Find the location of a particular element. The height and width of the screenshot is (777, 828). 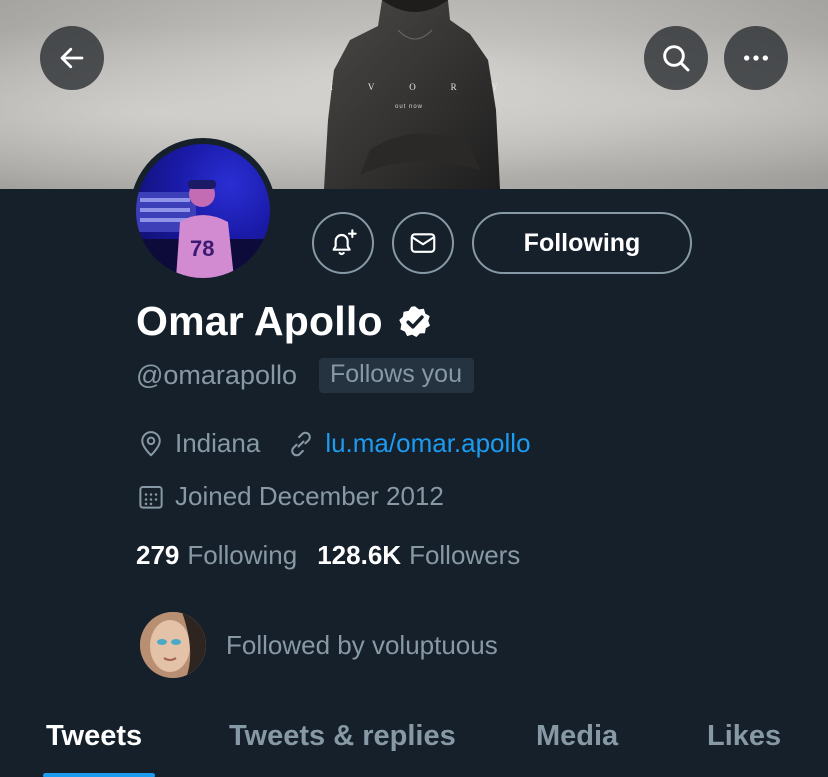

calendar-icon is located at coordinates (151, 497).